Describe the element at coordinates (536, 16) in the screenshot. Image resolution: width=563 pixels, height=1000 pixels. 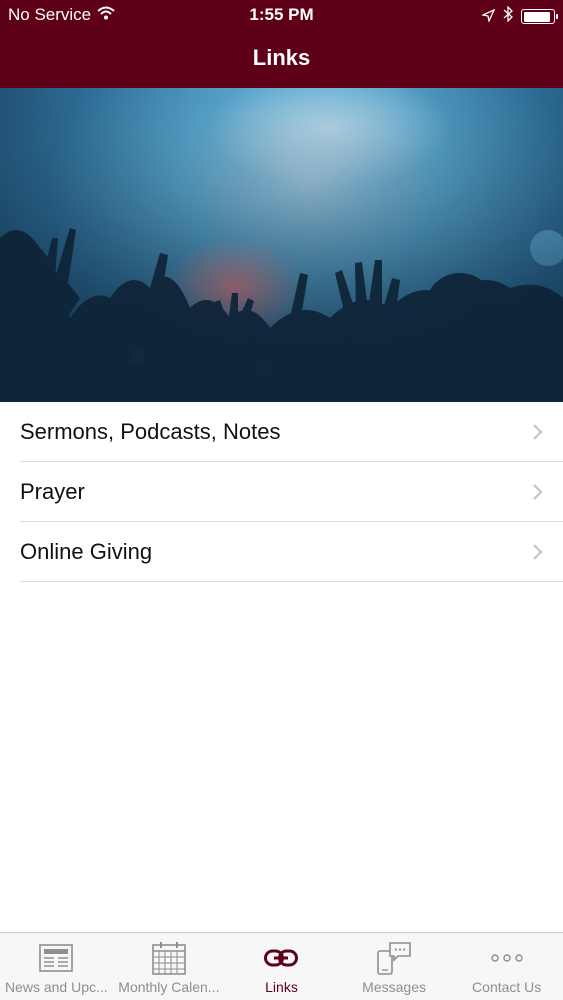
I see `battery-level` at that location.